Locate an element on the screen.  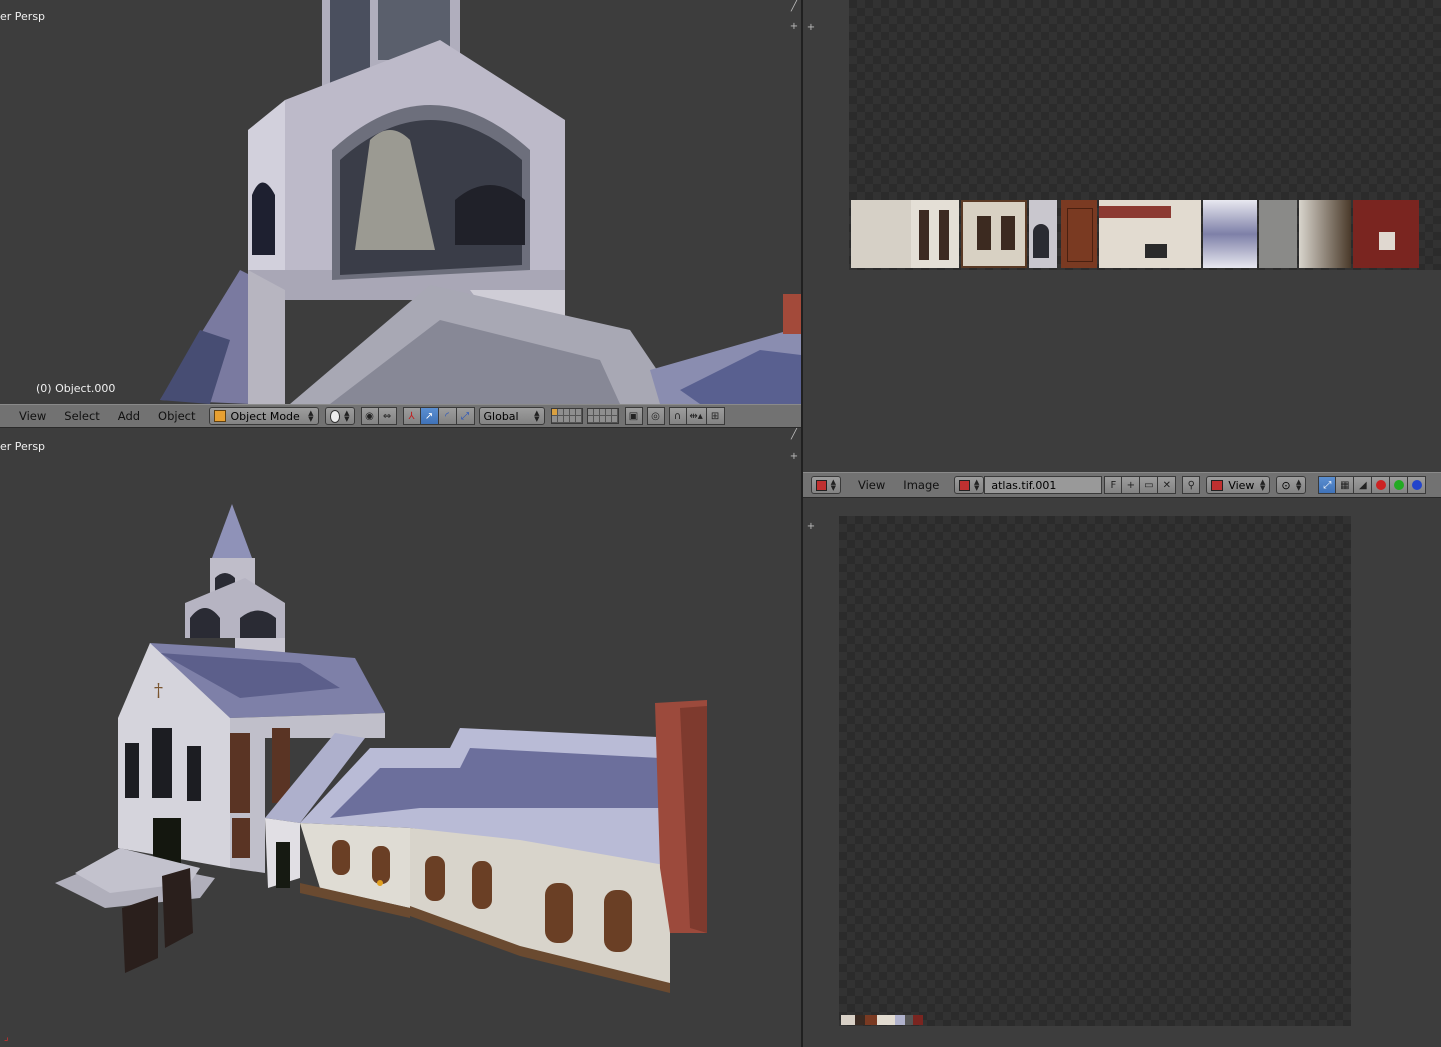
shading-sphere-icon is located at coordinates (335, 416).